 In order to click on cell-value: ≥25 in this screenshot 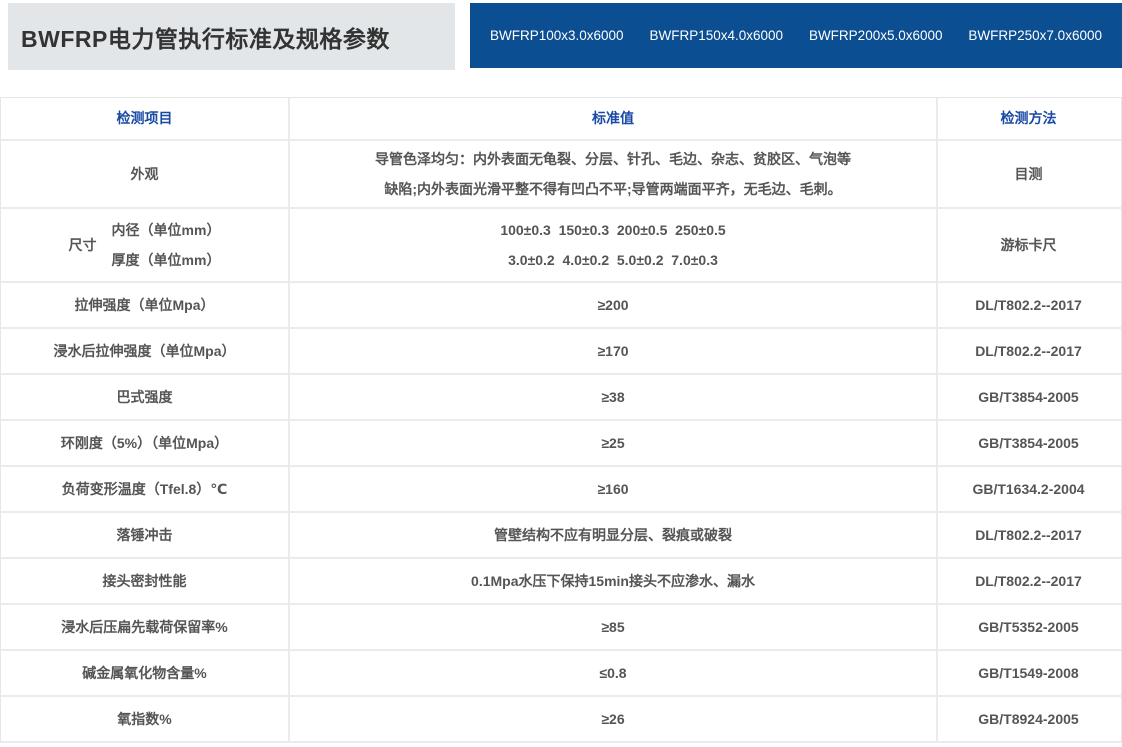, I will do `click(614, 443)`.